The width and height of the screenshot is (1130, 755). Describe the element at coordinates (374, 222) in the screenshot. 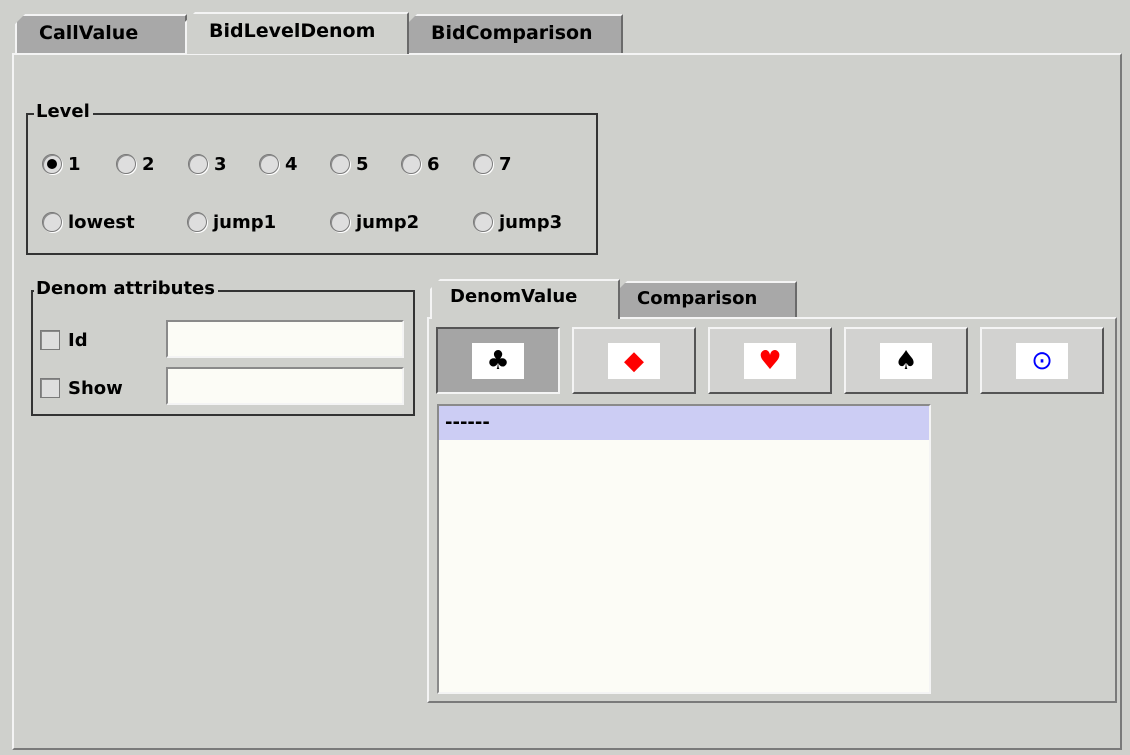

I see `level-radio-jump2: jump2` at that location.